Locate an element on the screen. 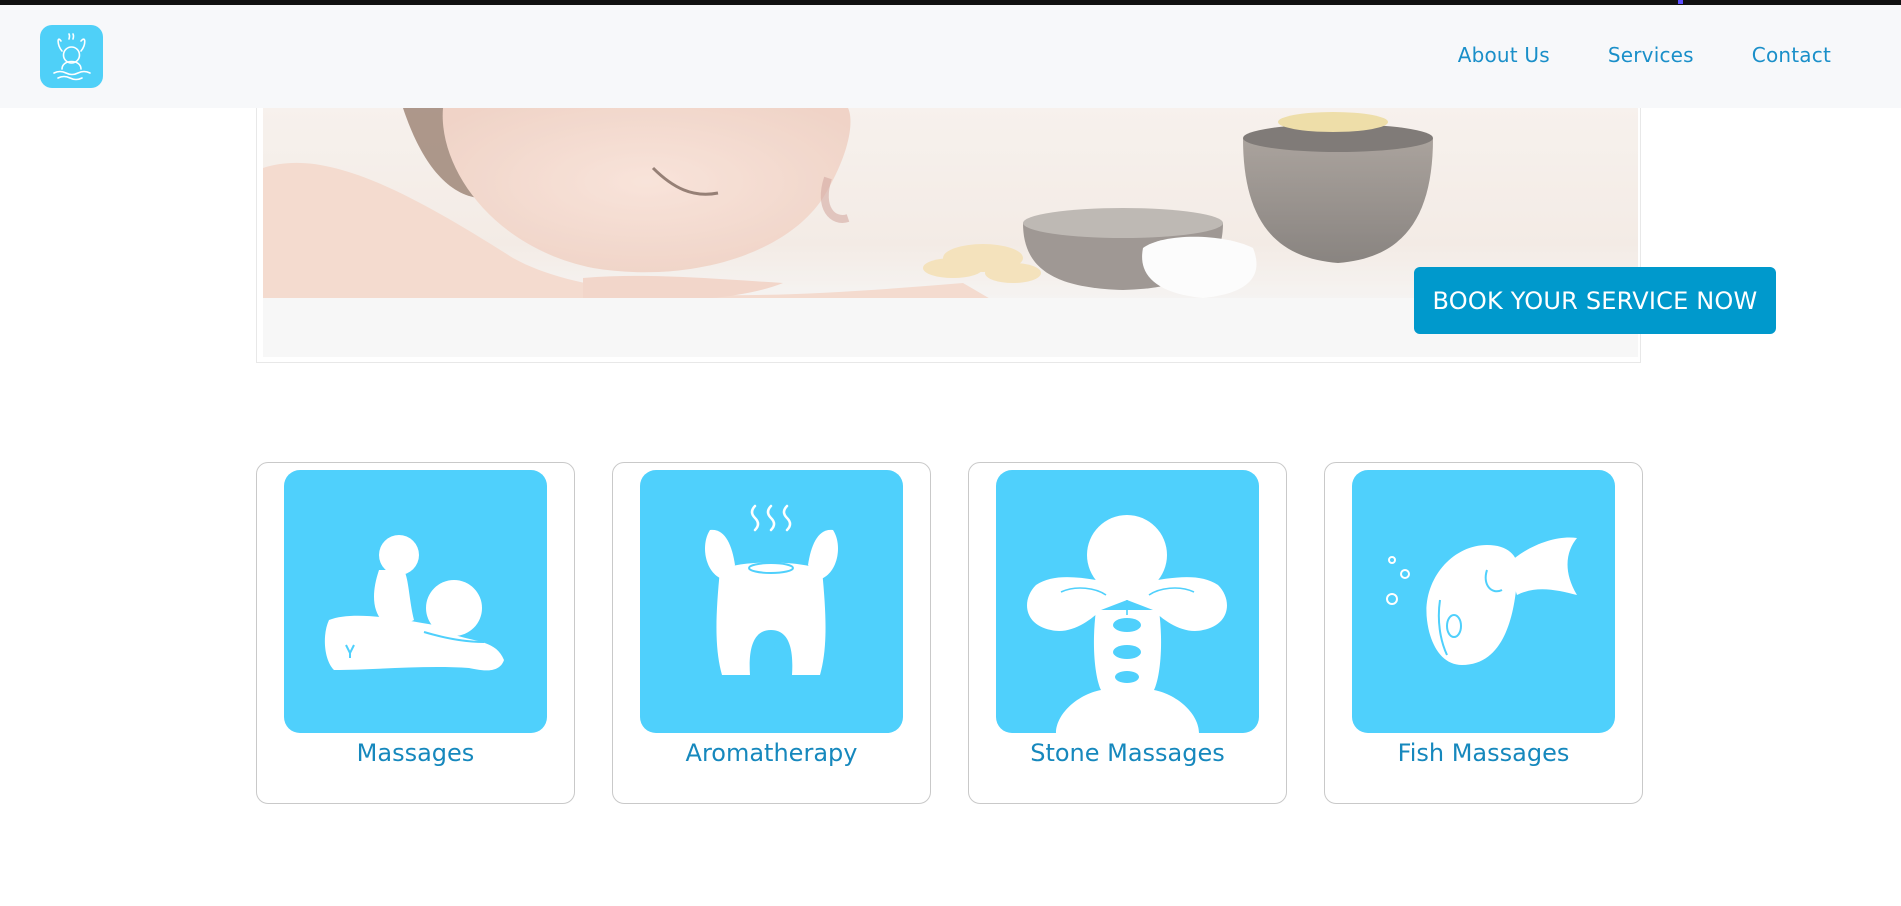 This screenshot has height=906, width=1901. spa-bunny-logo-icon is located at coordinates (71, 56).